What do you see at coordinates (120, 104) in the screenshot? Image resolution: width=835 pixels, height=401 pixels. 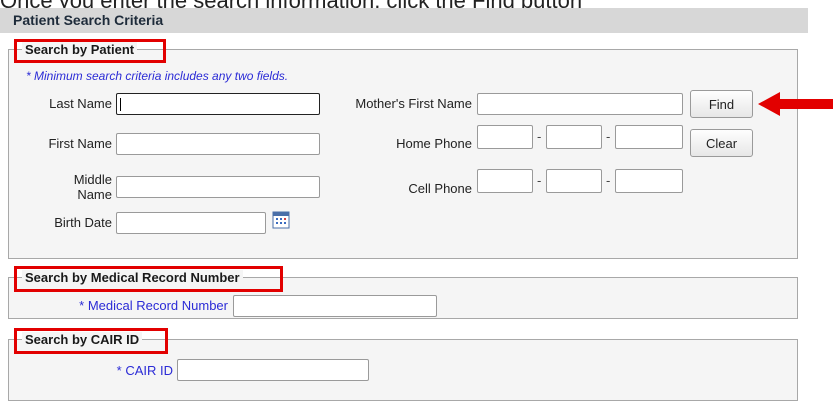 I see `text-caret` at bounding box center [120, 104].